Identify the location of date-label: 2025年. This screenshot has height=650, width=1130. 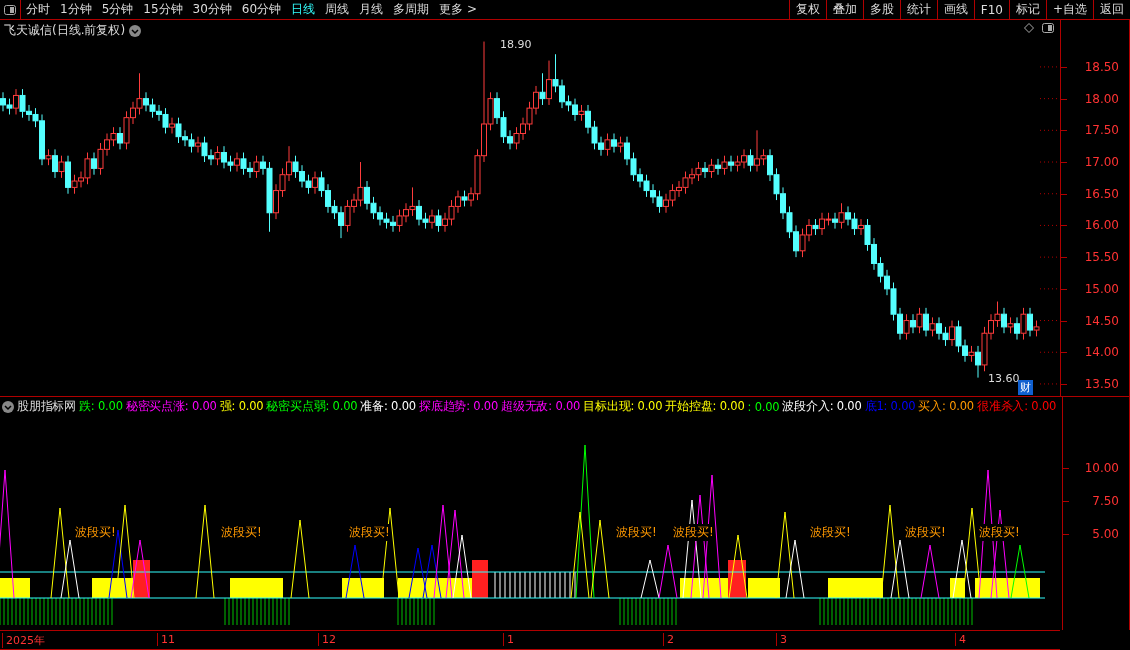
(23, 640).